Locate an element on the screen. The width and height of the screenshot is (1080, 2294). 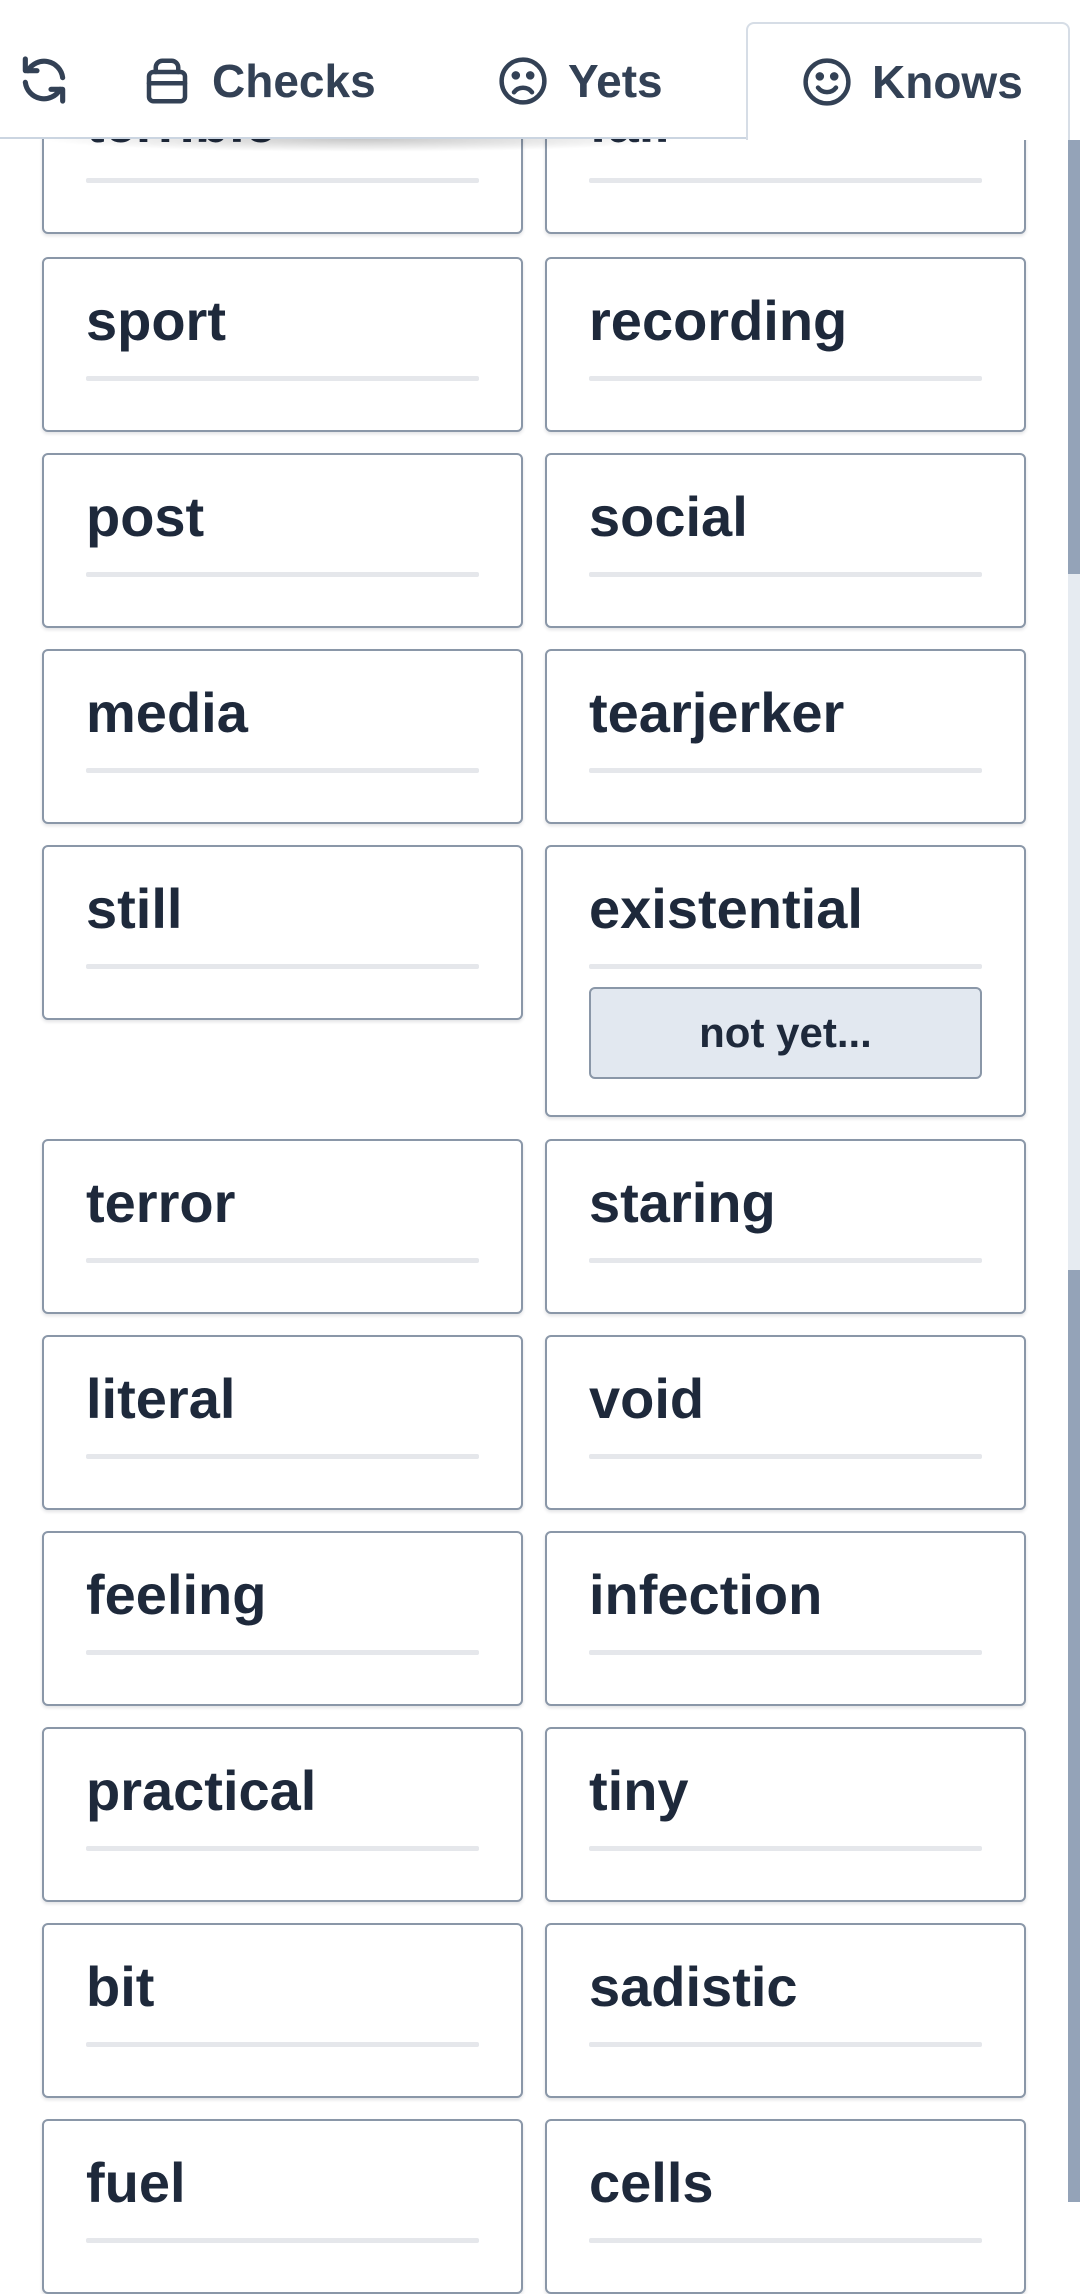
tab-bar: Checks Yets Knows is located at coordinates (540, 70).